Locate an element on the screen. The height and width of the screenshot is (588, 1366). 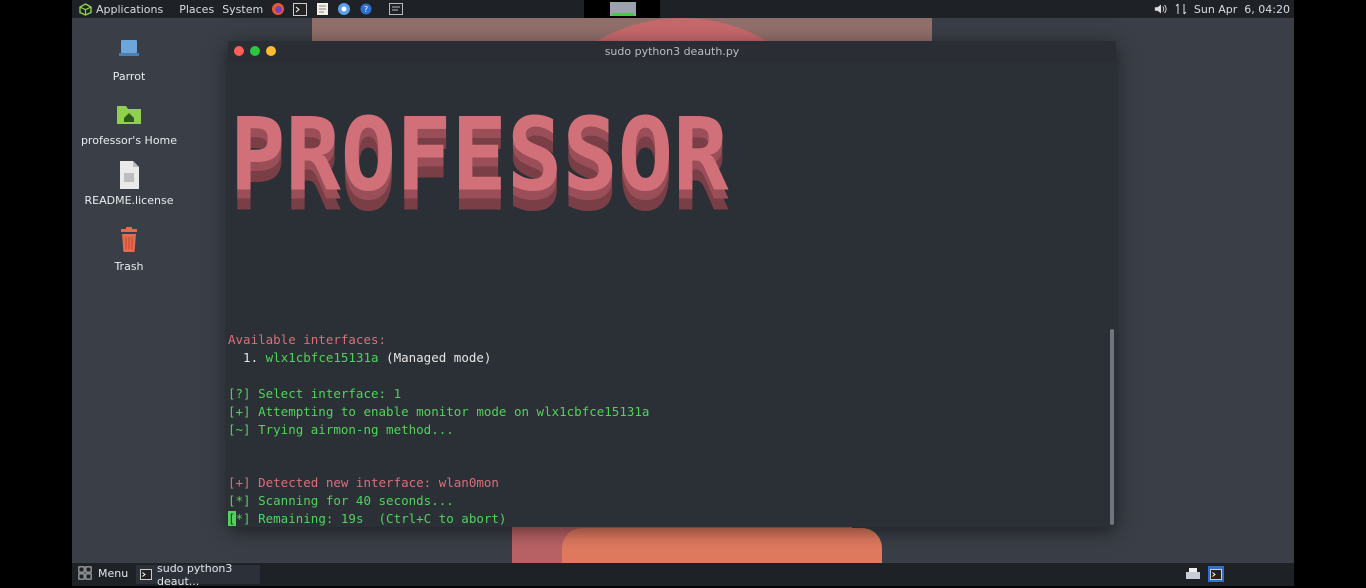
help-icon: ? is located at coordinates (366, 9).